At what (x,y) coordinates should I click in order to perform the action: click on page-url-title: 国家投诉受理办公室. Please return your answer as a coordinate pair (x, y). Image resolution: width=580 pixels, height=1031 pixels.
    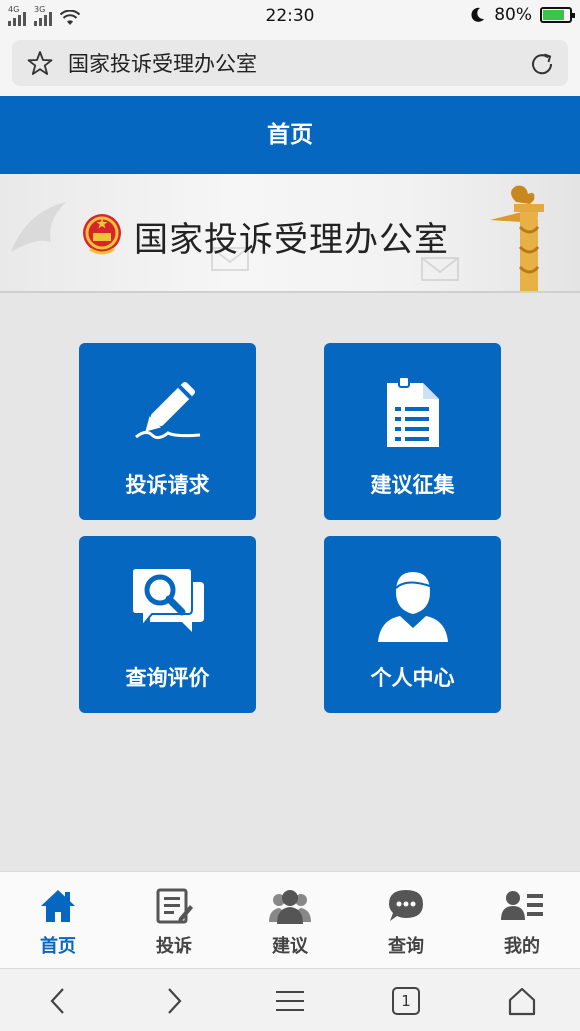
    Looking at the image, I should click on (162, 64).